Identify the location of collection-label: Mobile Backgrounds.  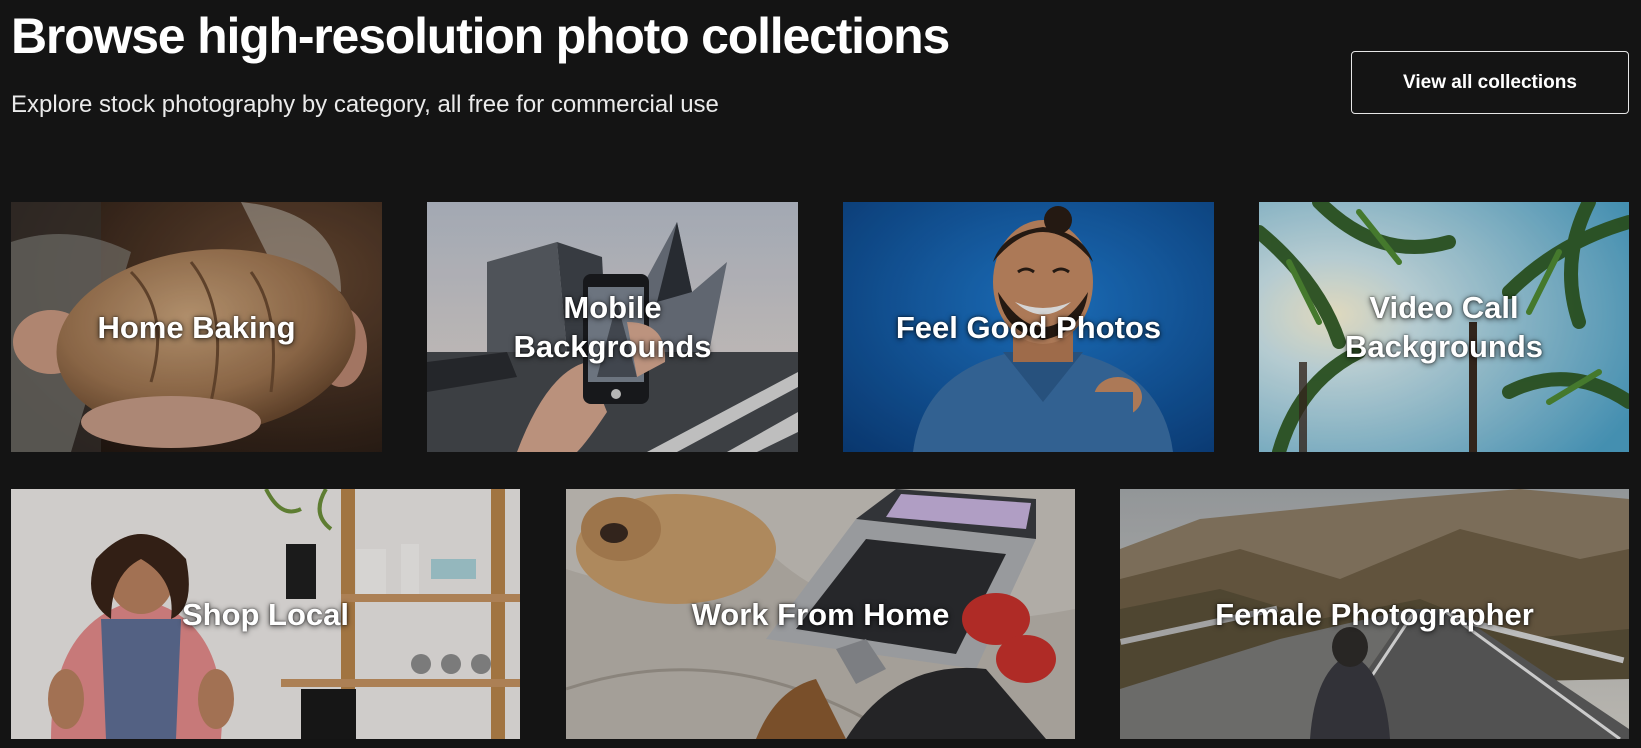
(612, 327).